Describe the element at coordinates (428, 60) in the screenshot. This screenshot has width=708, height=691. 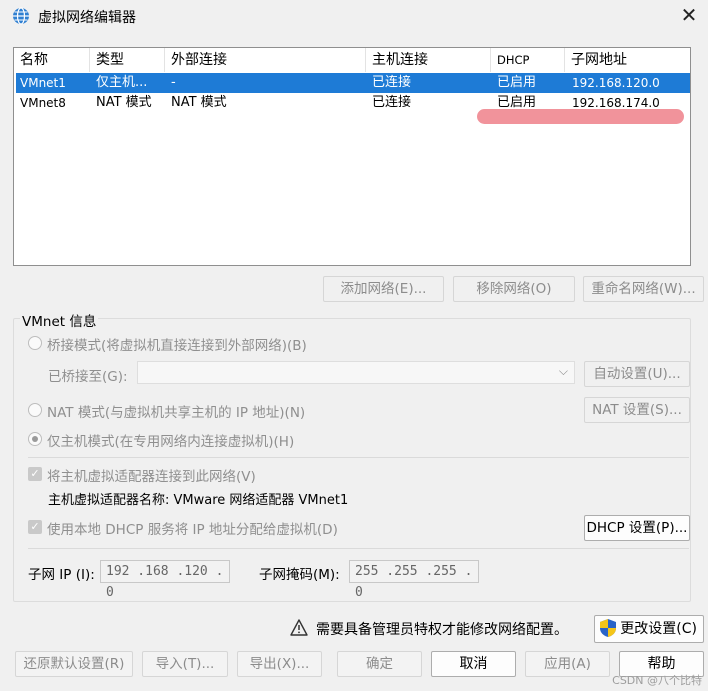
I see `column-header-host: 主机连接` at that location.